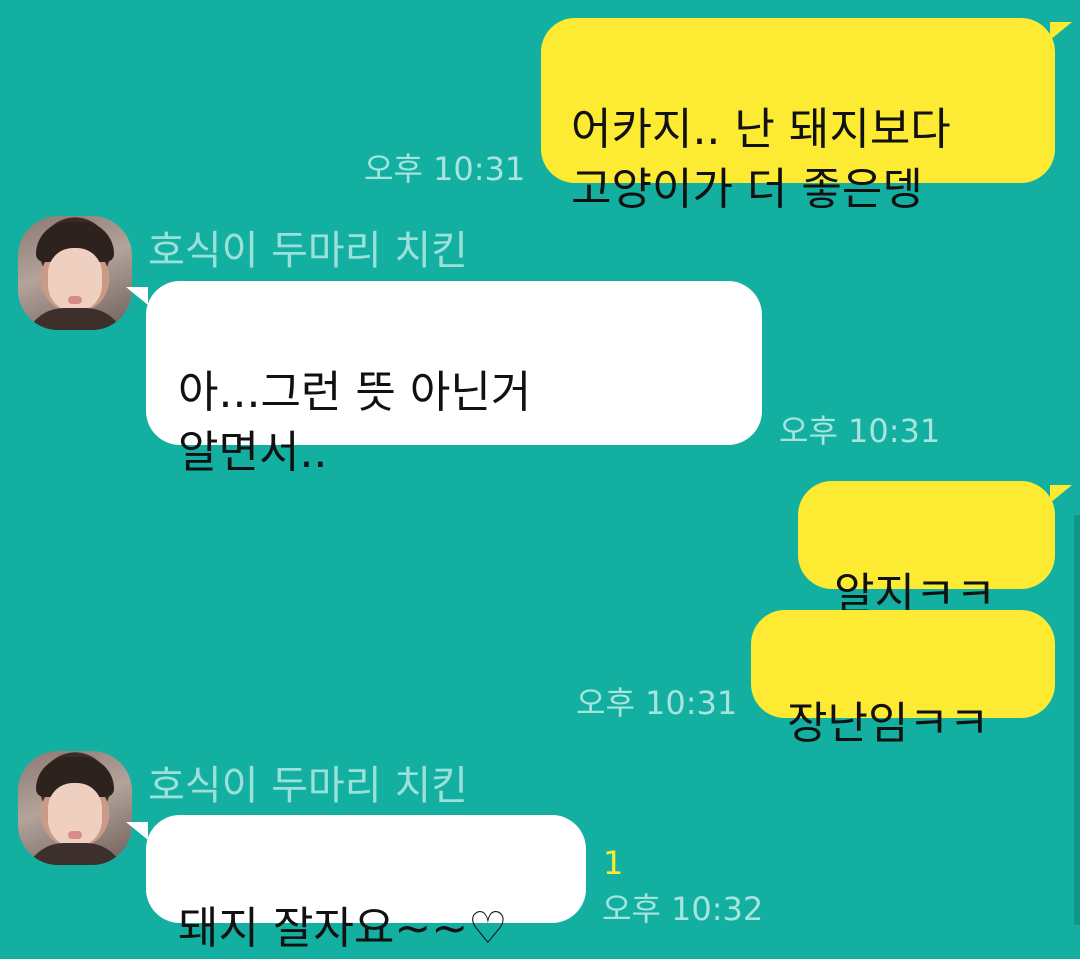 The width and height of the screenshot is (1080, 959). Describe the element at coordinates (683, 909) in the screenshot. I see `message-time: 오후 10:32` at that location.